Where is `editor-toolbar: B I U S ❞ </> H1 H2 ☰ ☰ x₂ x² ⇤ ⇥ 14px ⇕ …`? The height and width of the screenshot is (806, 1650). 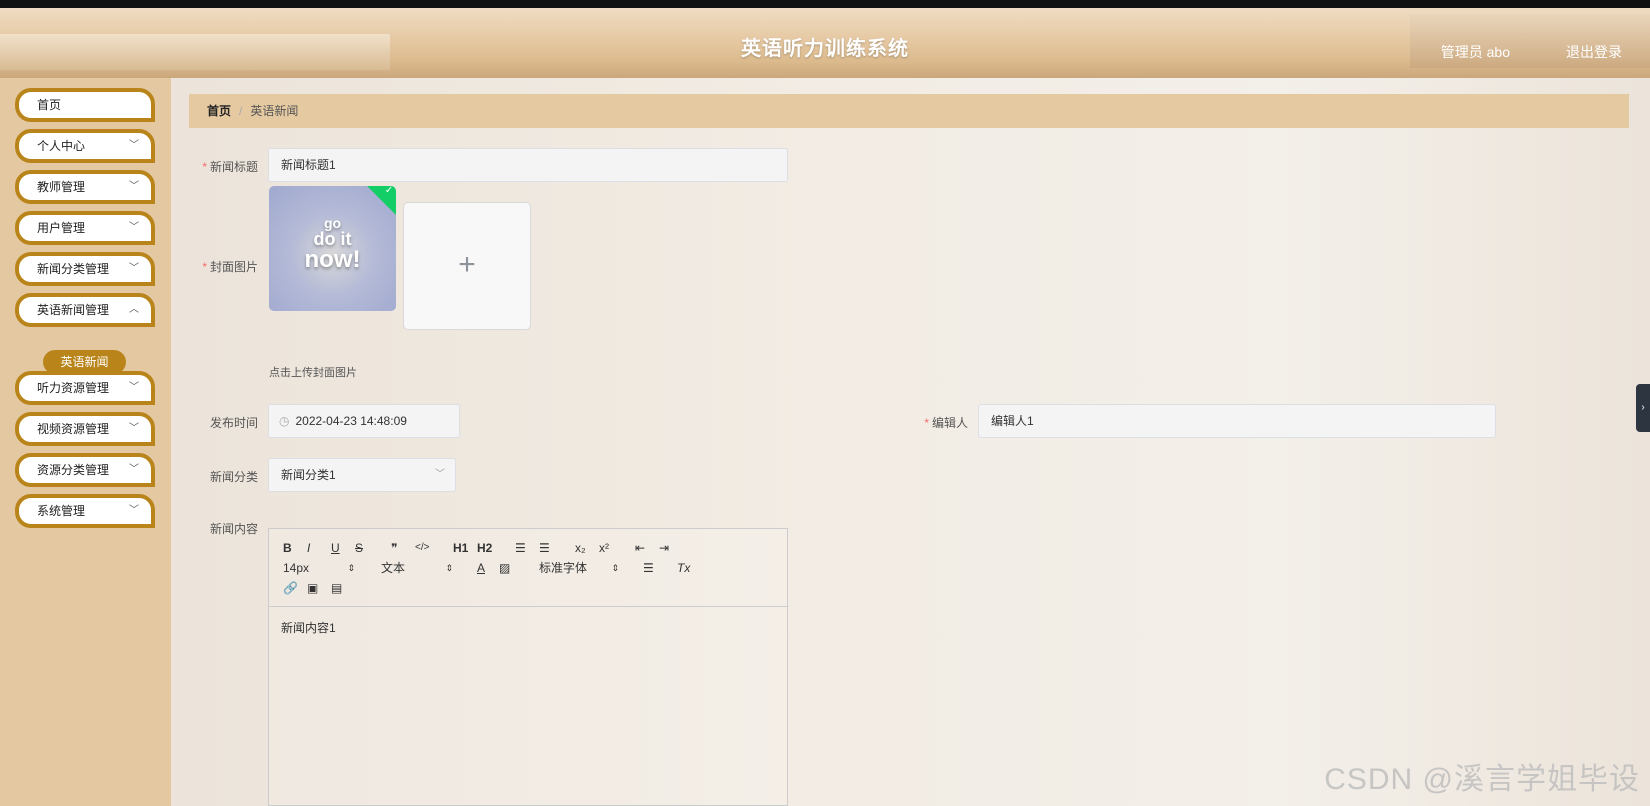 editor-toolbar: B I U S ❞ </> H1 H2 ☰ ☰ x₂ x² ⇤ ⇥ 14px ⇕ … is located at coordinates (528, 568).